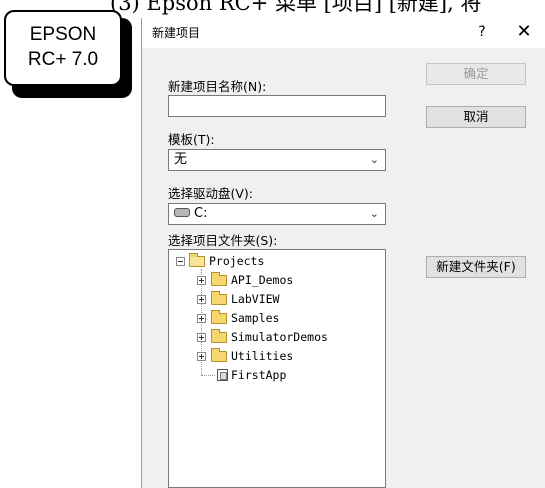  What do you see at coordinates (211, 193) in the screenshot?
I see `drive-label: 选择驱动盘(V):` at bounding box center [211, 193].